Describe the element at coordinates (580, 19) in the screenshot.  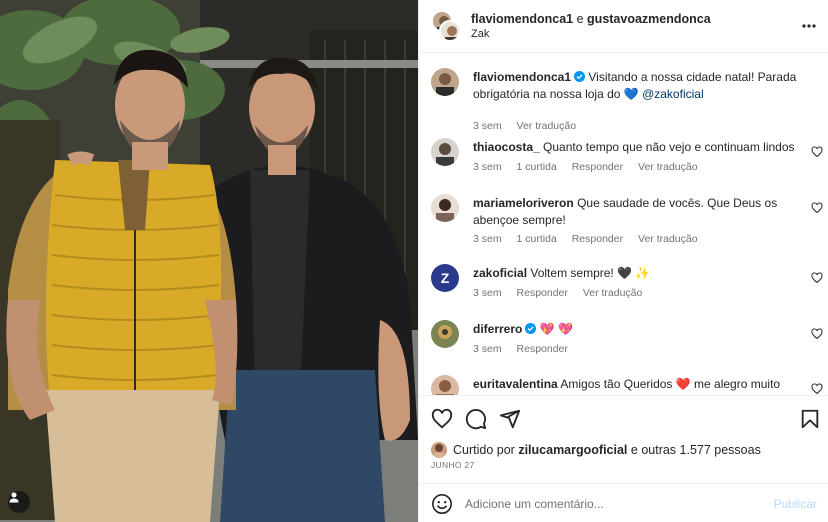
I see `authors-connector: e` at that location.